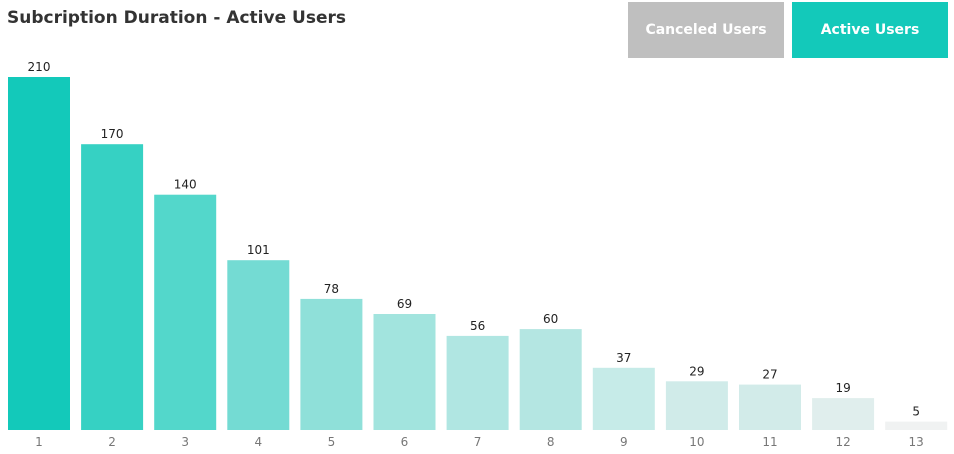 This screenshot has width=954, height=454. What do you see at coordinates (769, 375) in the screenshot?
I see `data-label-11: 27` at bounding box center [769, 375].